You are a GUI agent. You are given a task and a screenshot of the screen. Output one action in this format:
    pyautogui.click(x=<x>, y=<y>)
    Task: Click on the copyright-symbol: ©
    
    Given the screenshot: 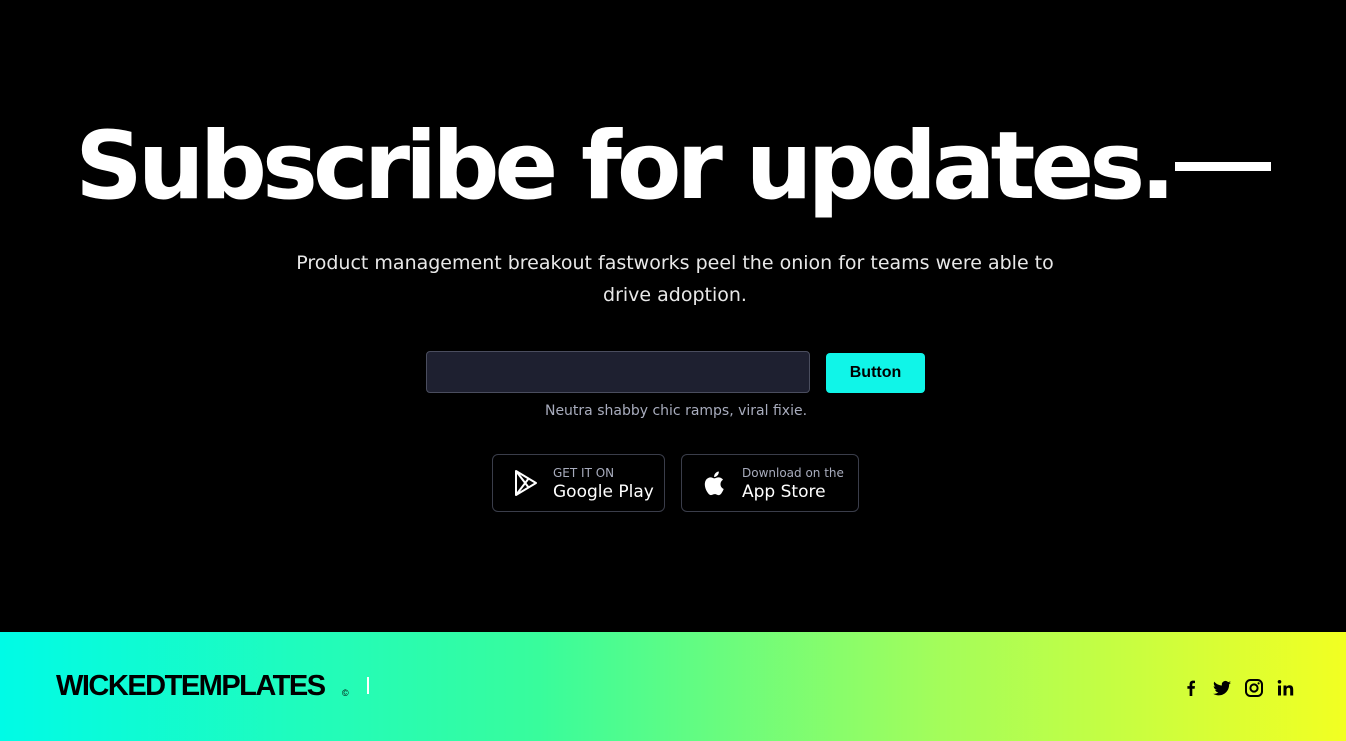 What is the action you would take?
    pyautogui.click(x=345, y=693)
    